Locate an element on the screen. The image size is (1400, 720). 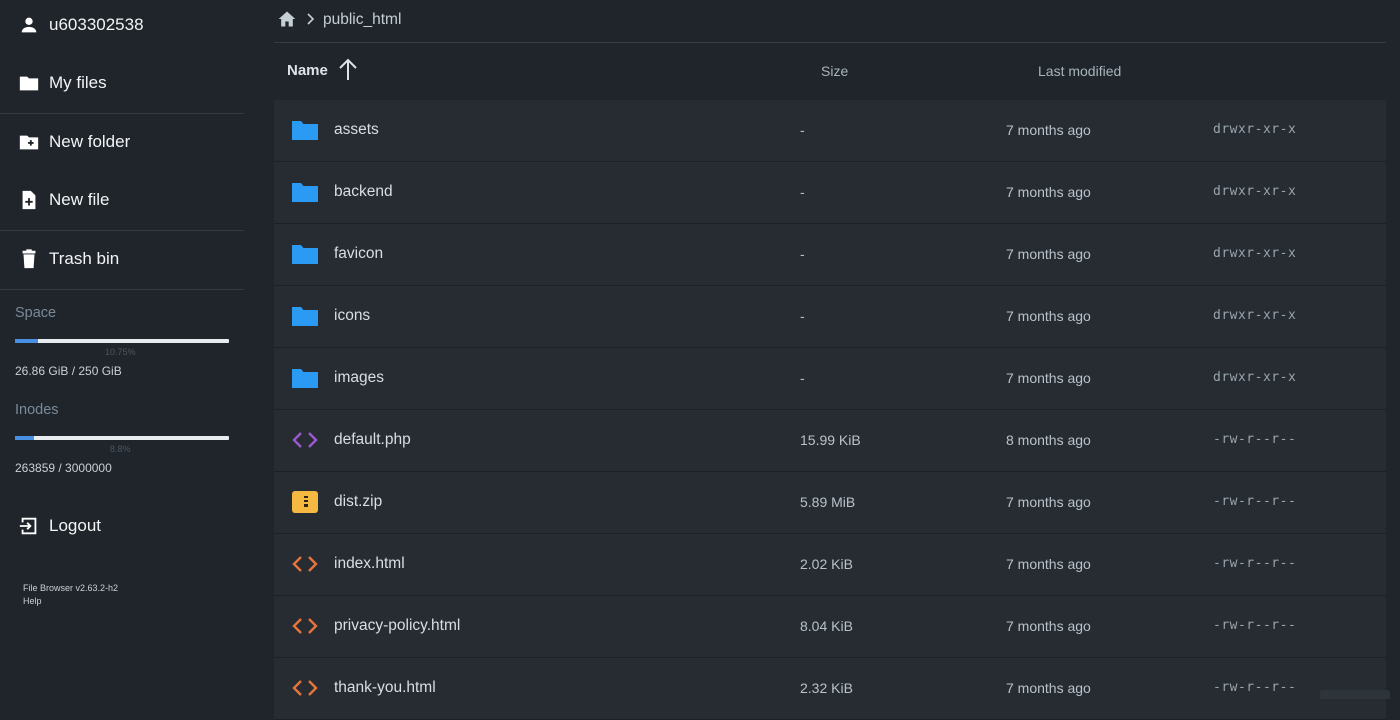
file-size: 5.89 MiB is located at coordinates (828, 502).